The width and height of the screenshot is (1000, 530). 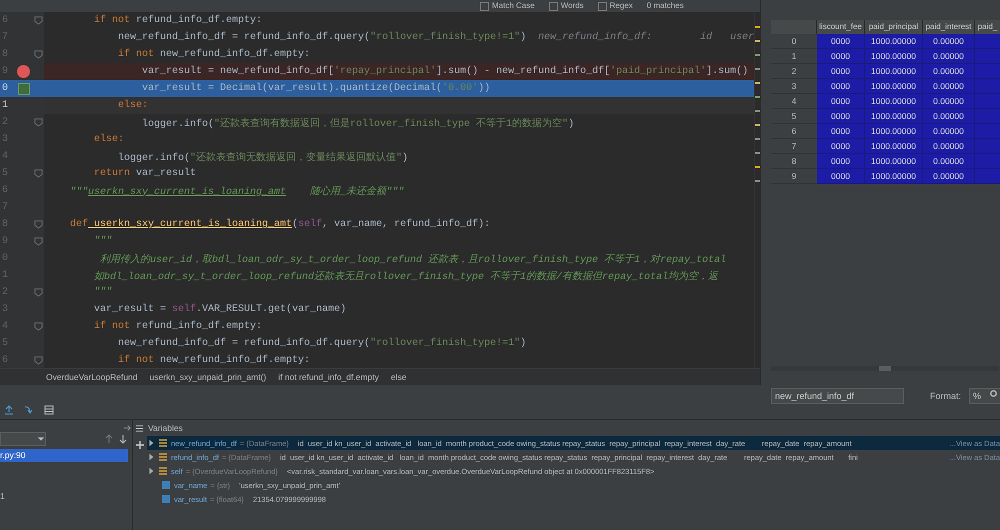 What do you see at coordinates (64, 455) in the screenshot?
I see `frame-item: r.py:90` at bounding box center [64, 455].